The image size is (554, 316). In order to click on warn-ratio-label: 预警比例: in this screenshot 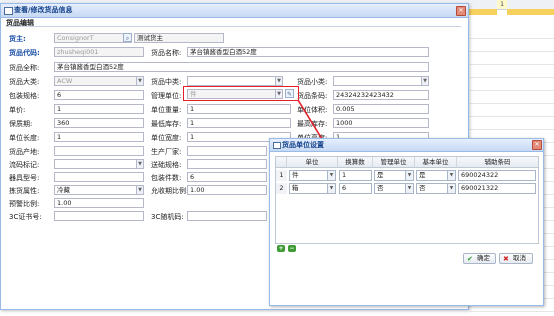, I will do `click(24, 204)`.